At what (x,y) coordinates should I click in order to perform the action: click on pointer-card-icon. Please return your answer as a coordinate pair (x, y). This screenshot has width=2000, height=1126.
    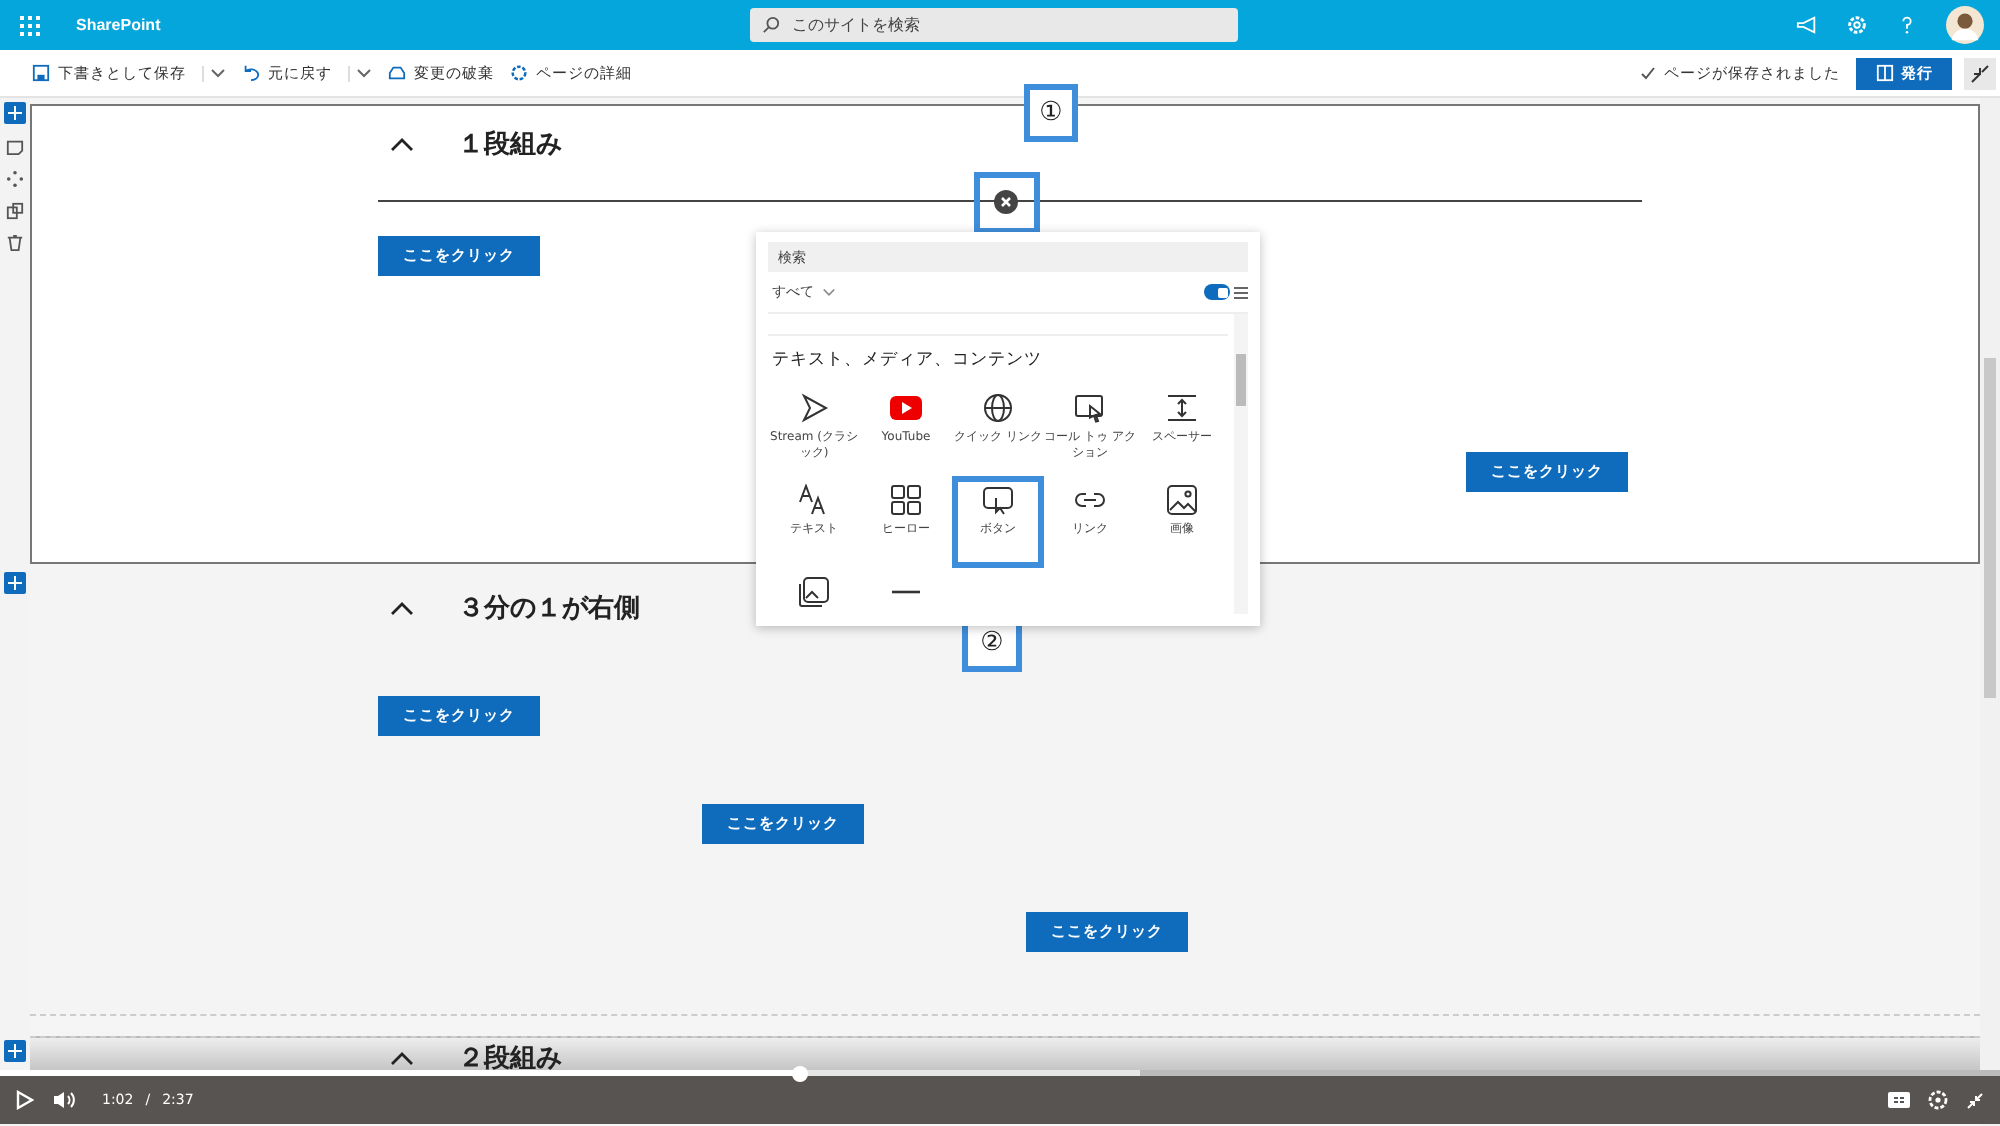
    Looking at the image, I should click on (1090, 408).